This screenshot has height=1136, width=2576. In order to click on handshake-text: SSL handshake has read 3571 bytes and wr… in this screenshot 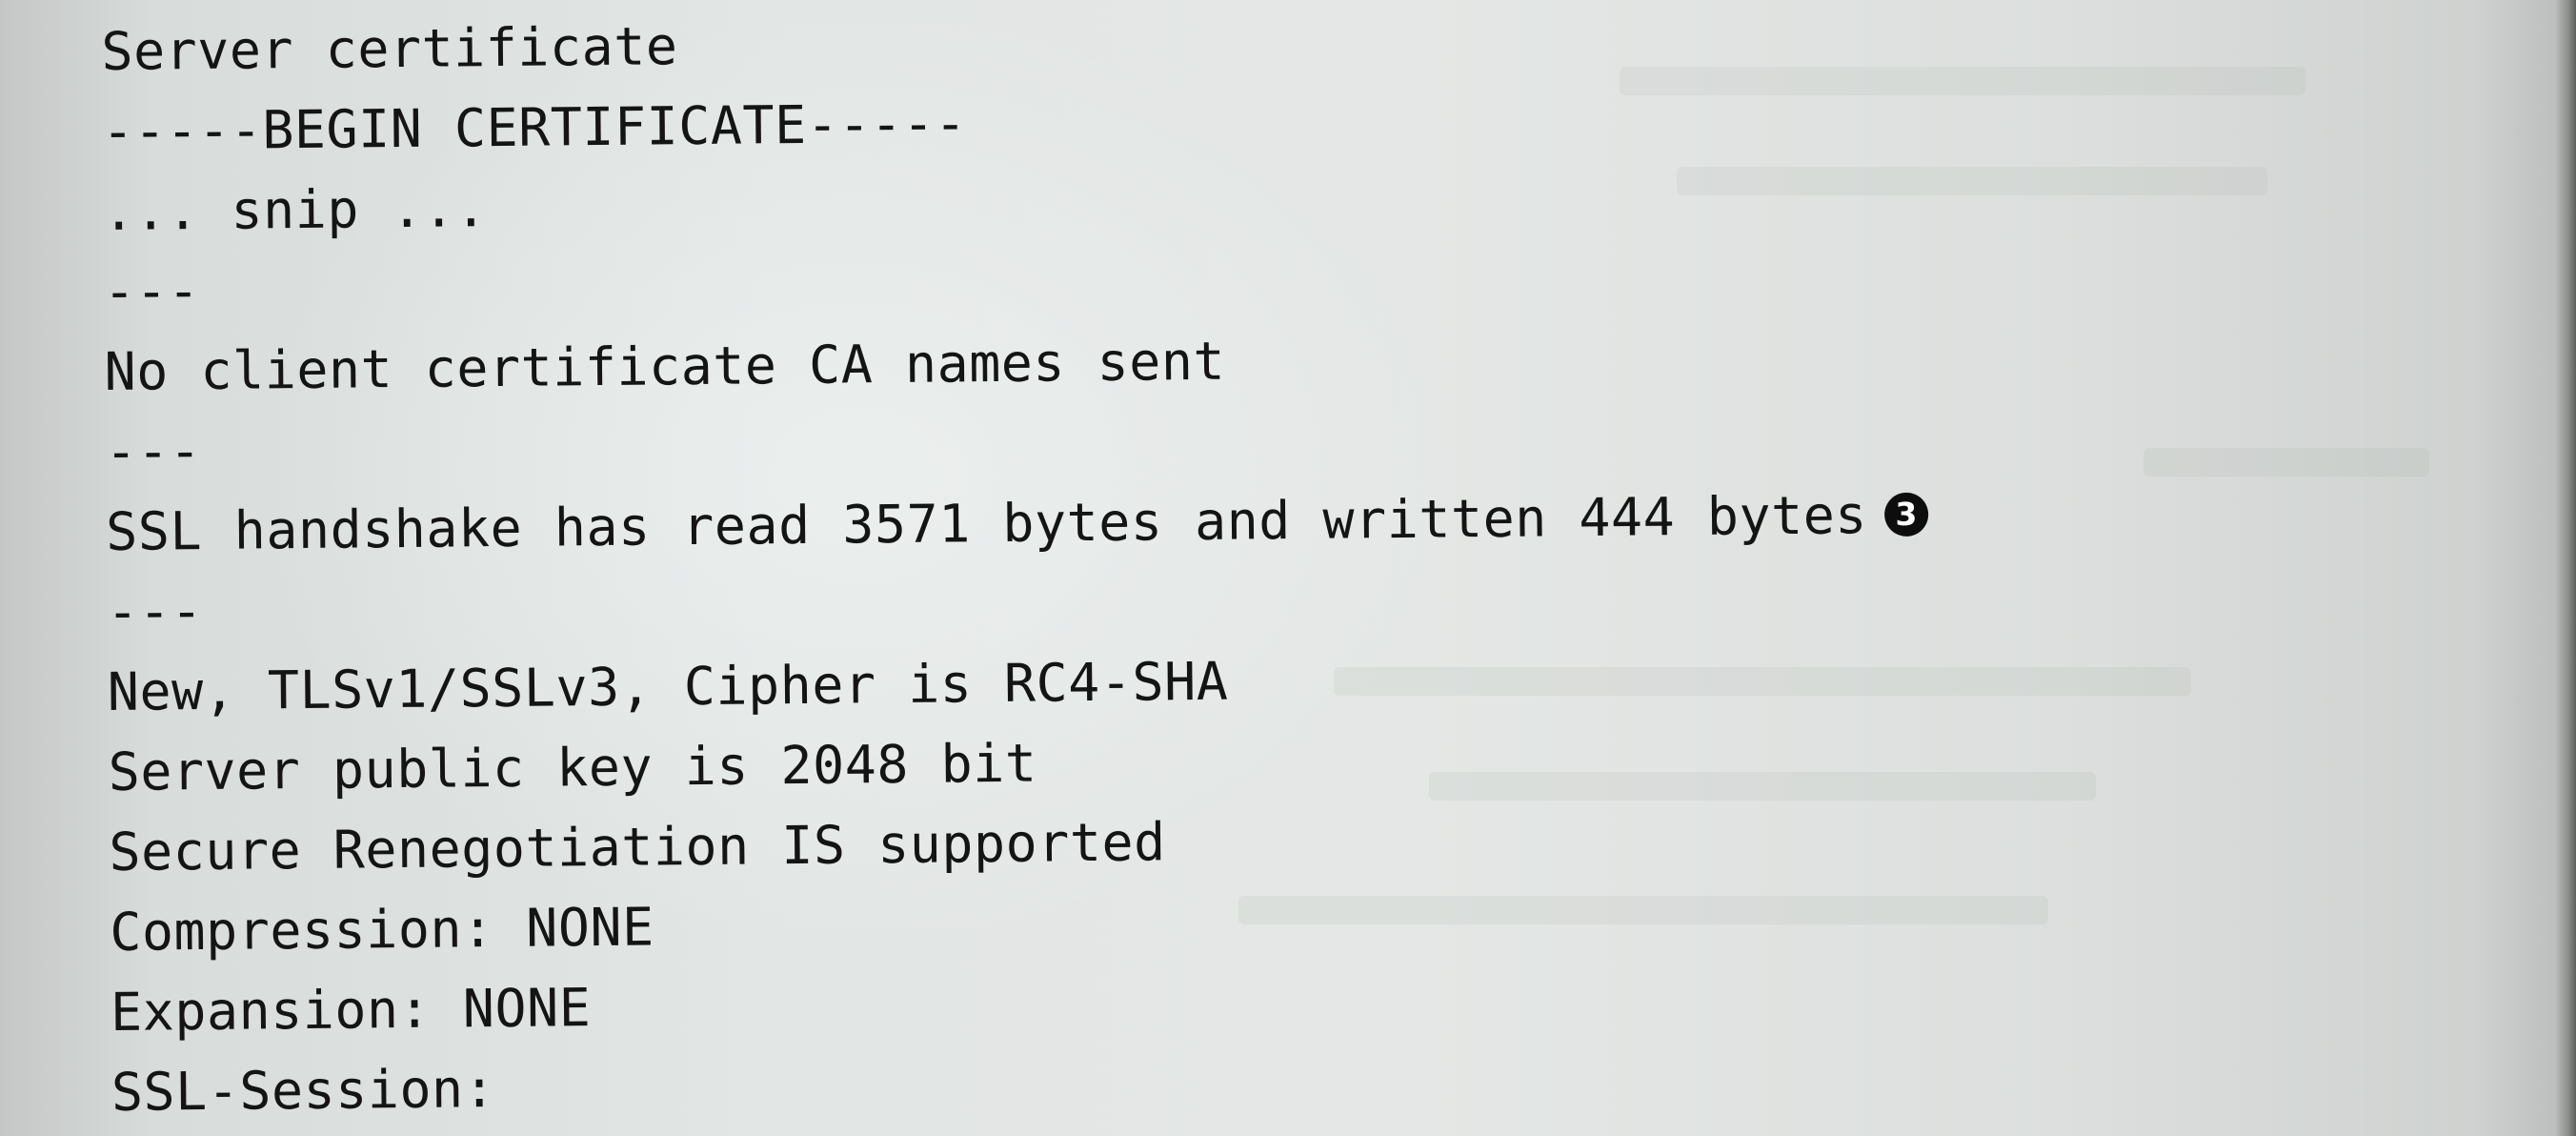, I will do `click(987, 523)`.